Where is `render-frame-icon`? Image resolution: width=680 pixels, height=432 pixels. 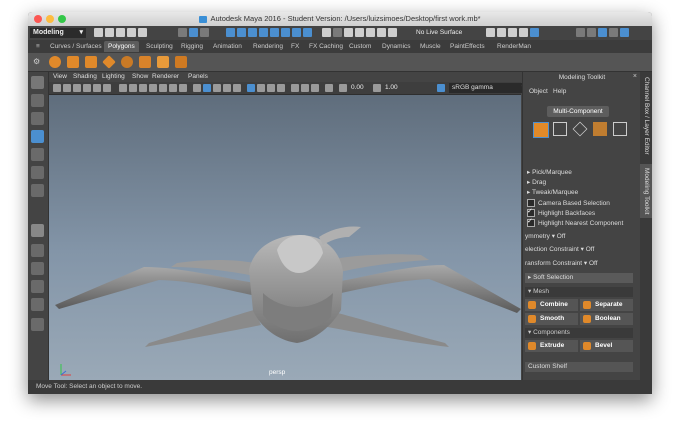 render-frame-icon is located at coordinates (501, 32).